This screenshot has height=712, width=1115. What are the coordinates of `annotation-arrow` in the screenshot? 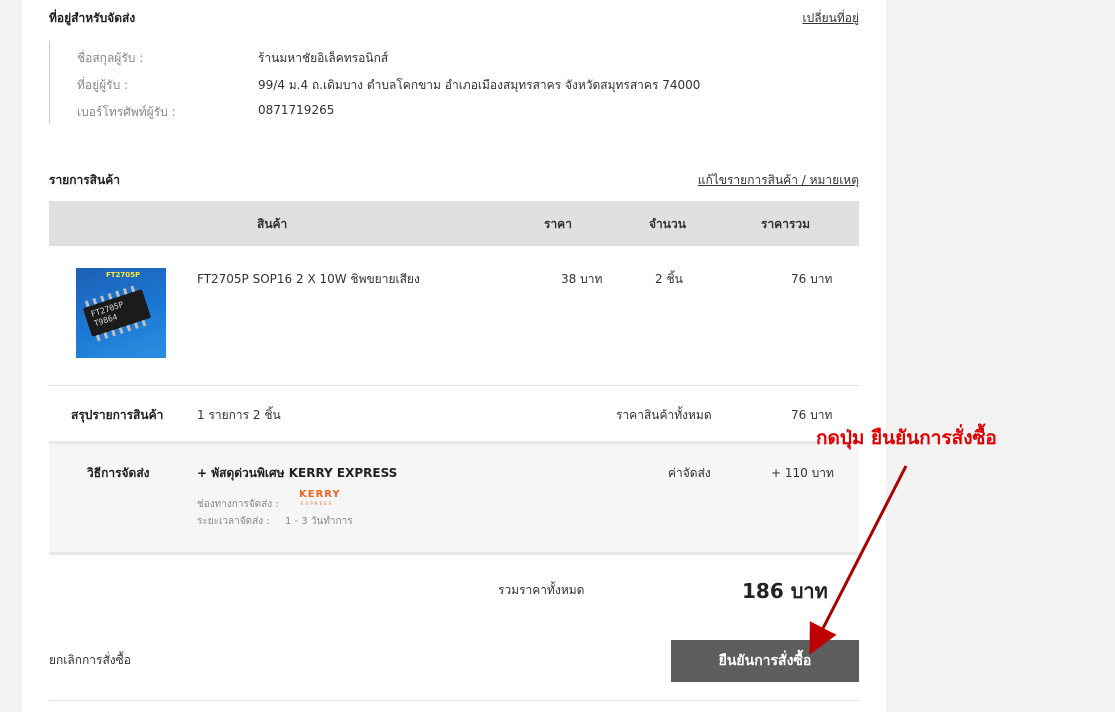 It's located at (858, 560).